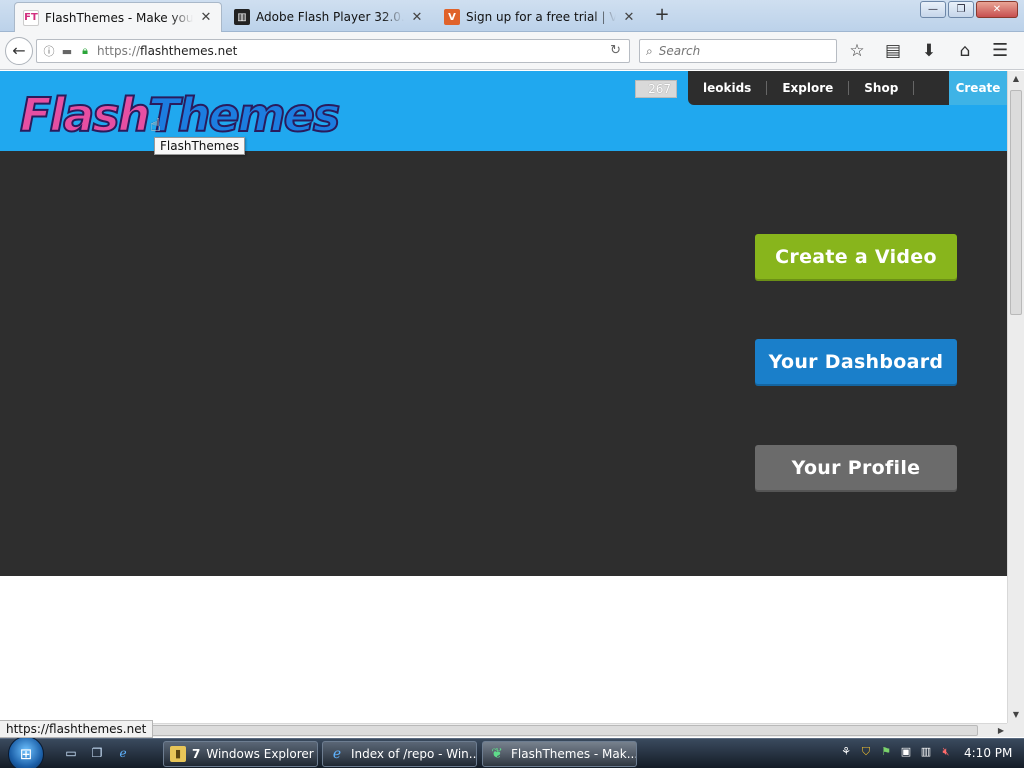  I want to click on back-button: ←, so click(19, 51).